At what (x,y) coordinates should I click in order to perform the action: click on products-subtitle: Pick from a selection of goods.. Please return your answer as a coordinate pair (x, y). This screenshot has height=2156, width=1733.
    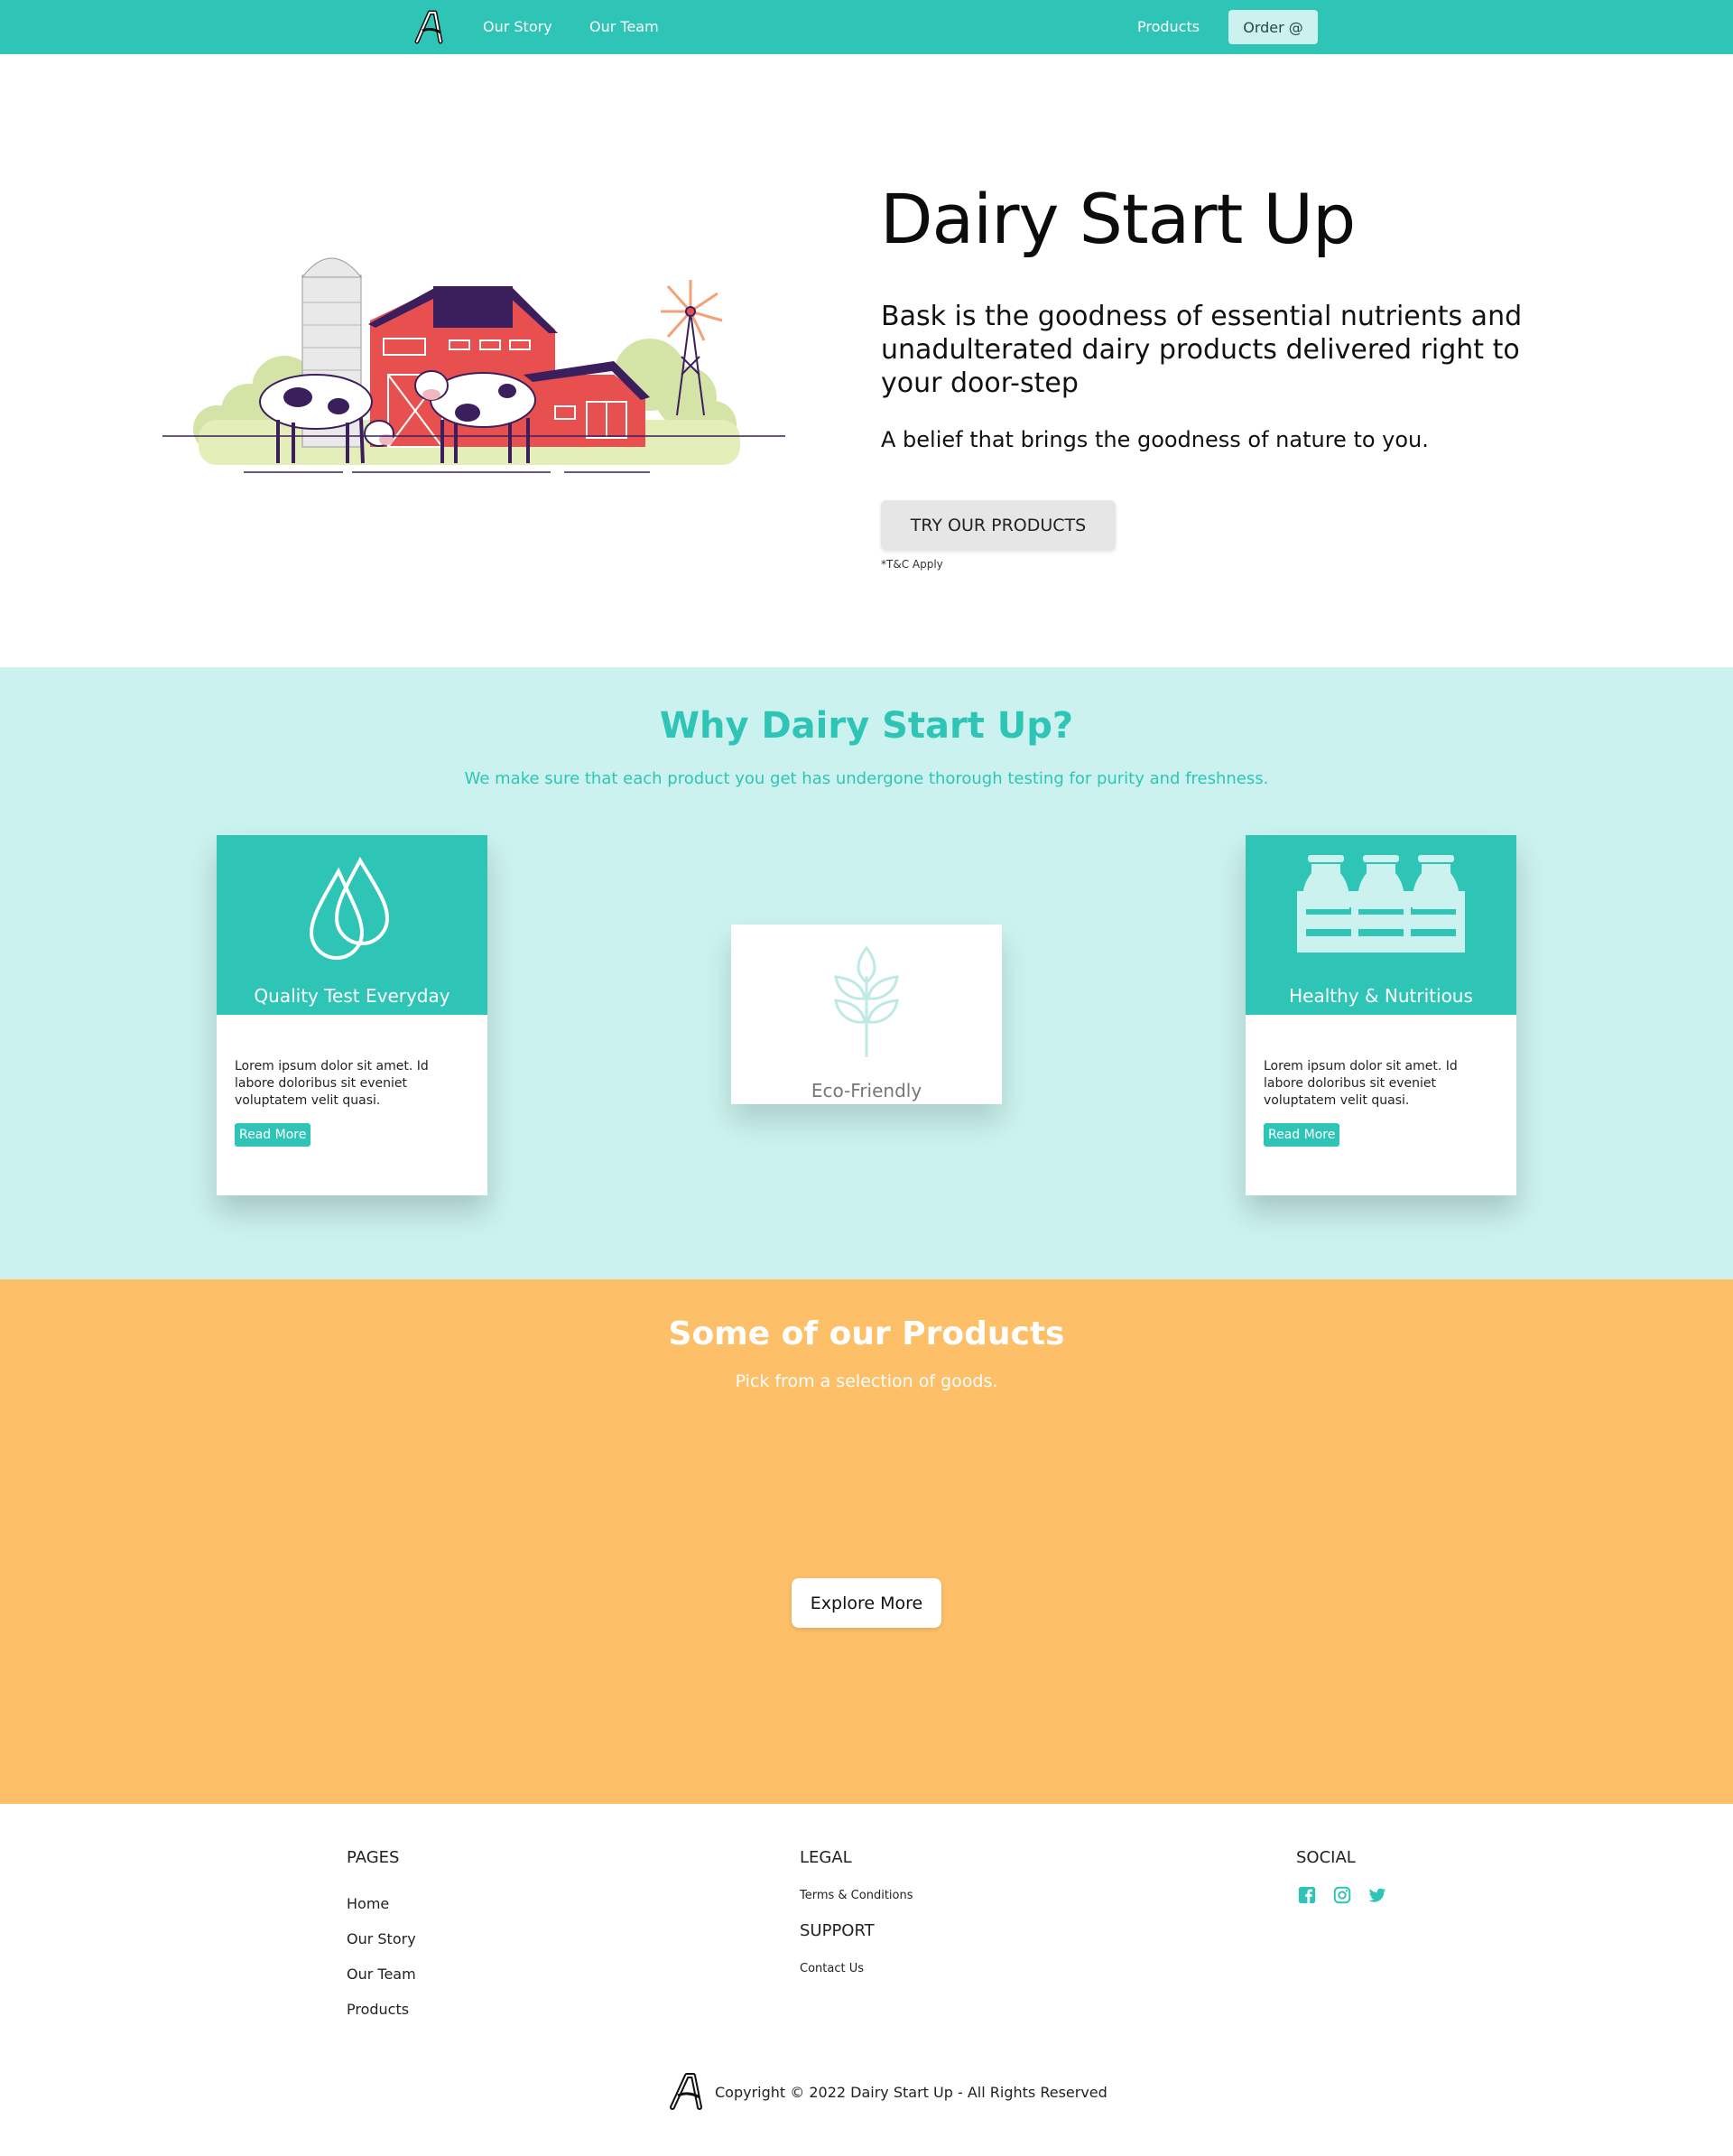
    Looking at the image, I should click on (866, 1381).